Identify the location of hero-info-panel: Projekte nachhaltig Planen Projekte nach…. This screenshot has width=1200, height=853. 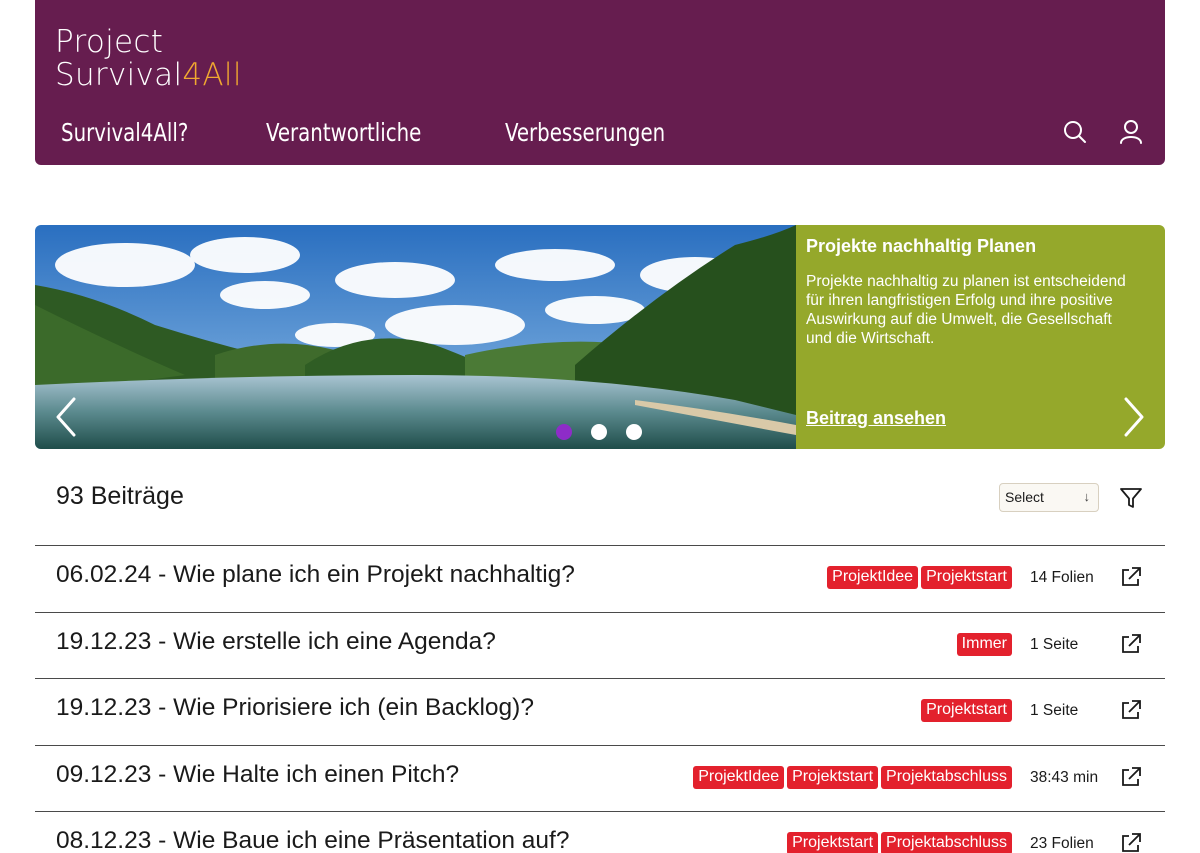
(980, 337).